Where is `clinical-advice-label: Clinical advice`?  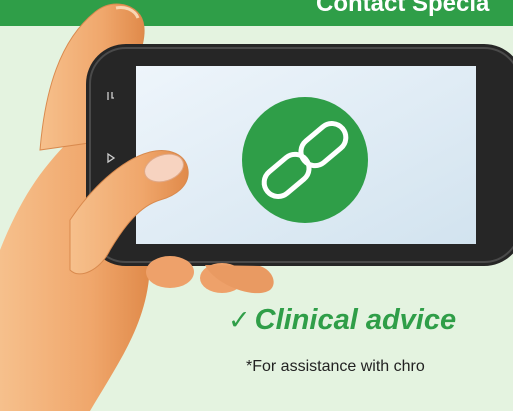
clinical-advice-label: Clinical advice is located at coordinates (355, 320).